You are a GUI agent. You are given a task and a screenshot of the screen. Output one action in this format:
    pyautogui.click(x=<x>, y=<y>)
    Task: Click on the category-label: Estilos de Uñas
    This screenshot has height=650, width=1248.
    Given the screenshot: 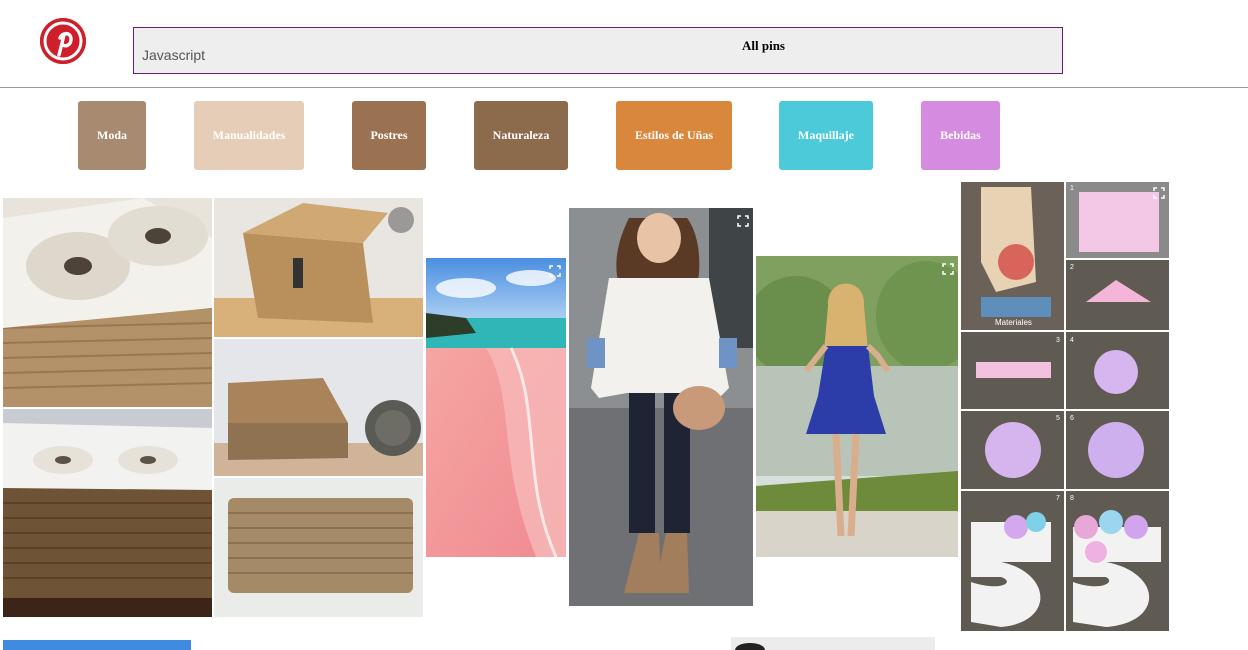 What is the action you would take?
    pyautogui.click(x=674, y=135)
    